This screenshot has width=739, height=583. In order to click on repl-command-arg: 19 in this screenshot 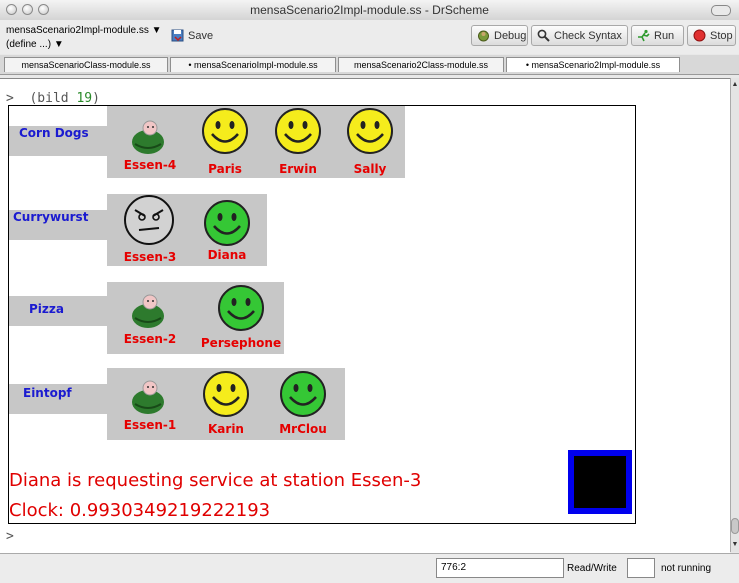, I will do `click(84, 98)`.